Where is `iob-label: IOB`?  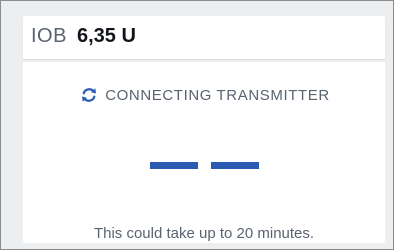 iob-label: IOB is located at coordinates (49, 36).